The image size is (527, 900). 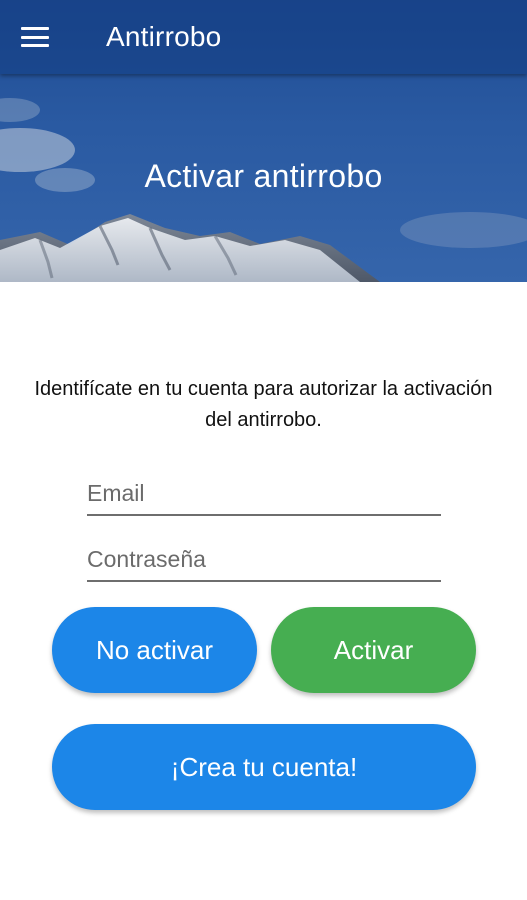 I want to click on app-bar: Antirrobo, so click(x=263, y=37).